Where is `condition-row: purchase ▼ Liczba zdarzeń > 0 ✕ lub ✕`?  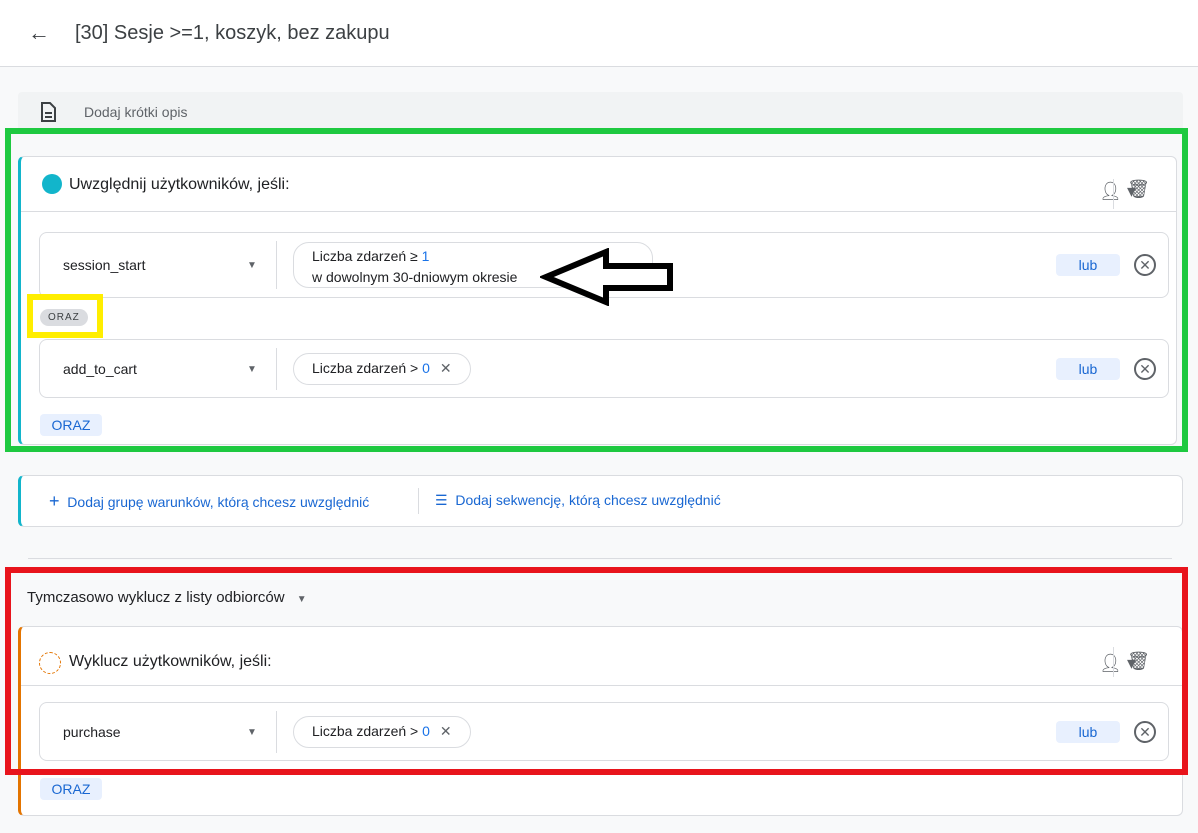
condition-row: purchase ▼ Liczba zdarzeń > 0 ✕ lub ✕ is located at coordinates (604, 731).